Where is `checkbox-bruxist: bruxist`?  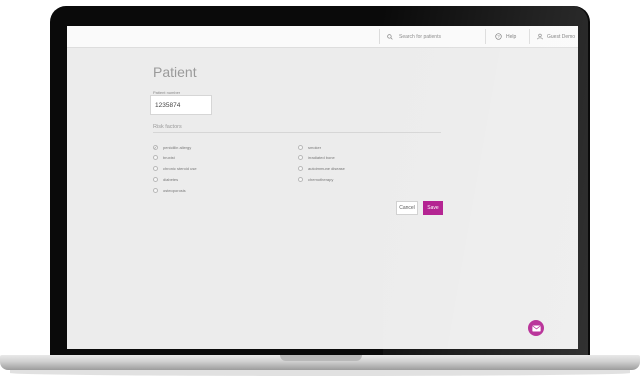 checkbox-bruxist: bruxist is located at coordinates (164, 157).